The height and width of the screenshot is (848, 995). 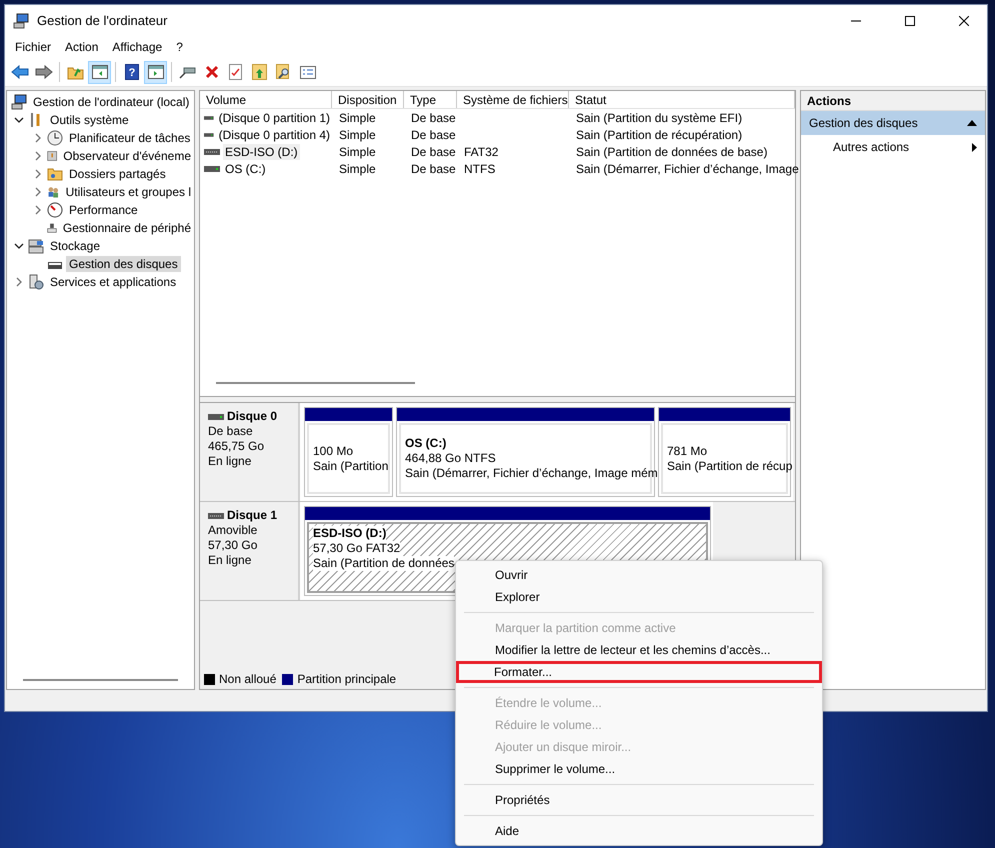 What do you see at coordinates (130, 138) in the screenshot?
I see `tree-item: Planificateur de tâches` at bounding box center [130, 138].